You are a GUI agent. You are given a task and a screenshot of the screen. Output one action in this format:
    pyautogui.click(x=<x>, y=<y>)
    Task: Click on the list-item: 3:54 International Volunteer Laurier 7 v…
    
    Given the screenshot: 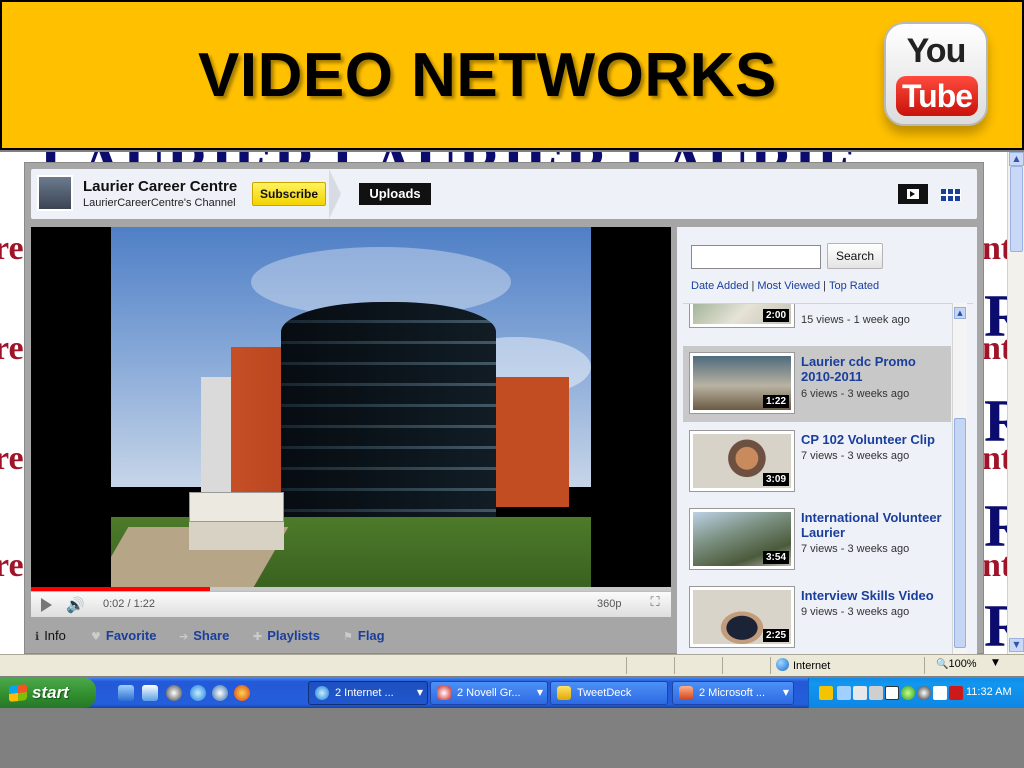 What is the action you would take?
    pyautogui.click(x=817, y=541)
    